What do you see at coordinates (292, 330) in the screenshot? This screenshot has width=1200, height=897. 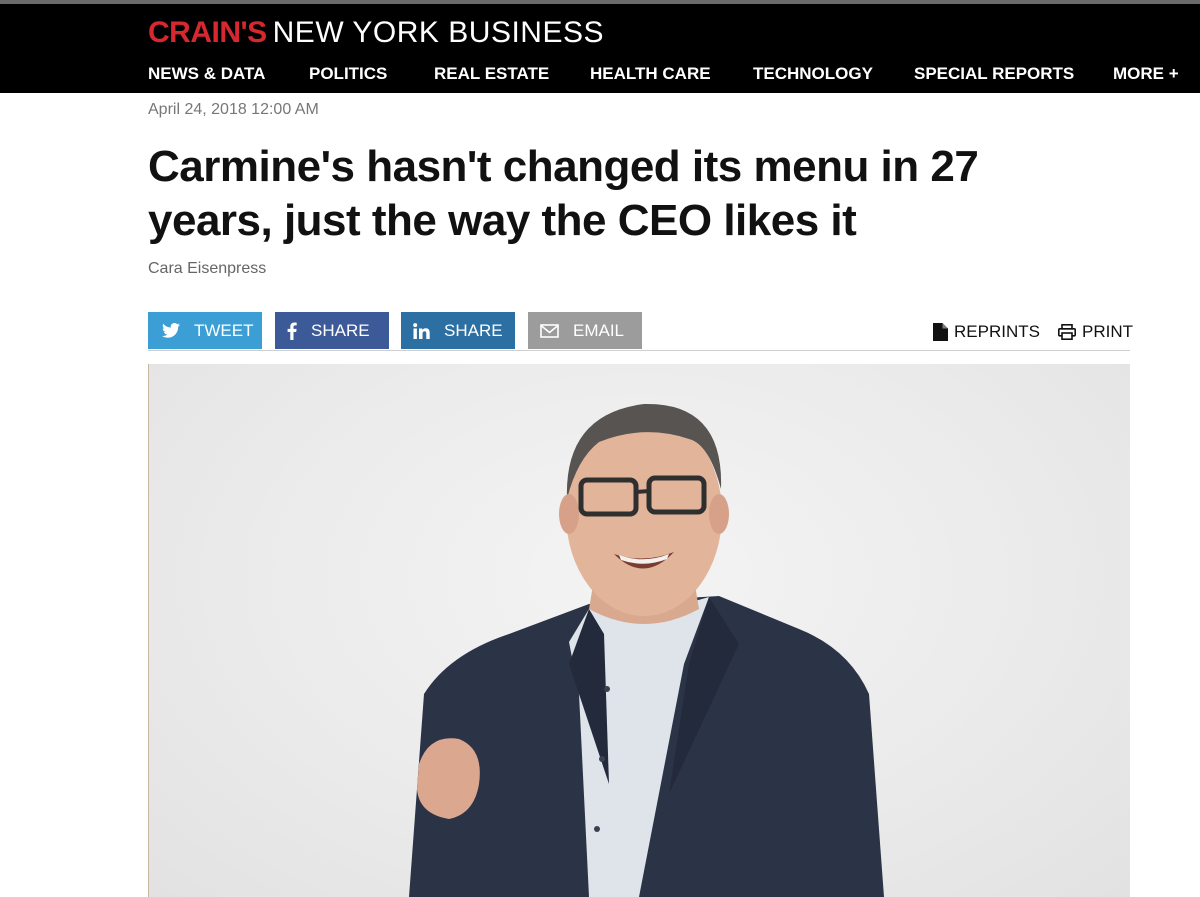 I see `facebook-icon` at bounding box center [292, 330].